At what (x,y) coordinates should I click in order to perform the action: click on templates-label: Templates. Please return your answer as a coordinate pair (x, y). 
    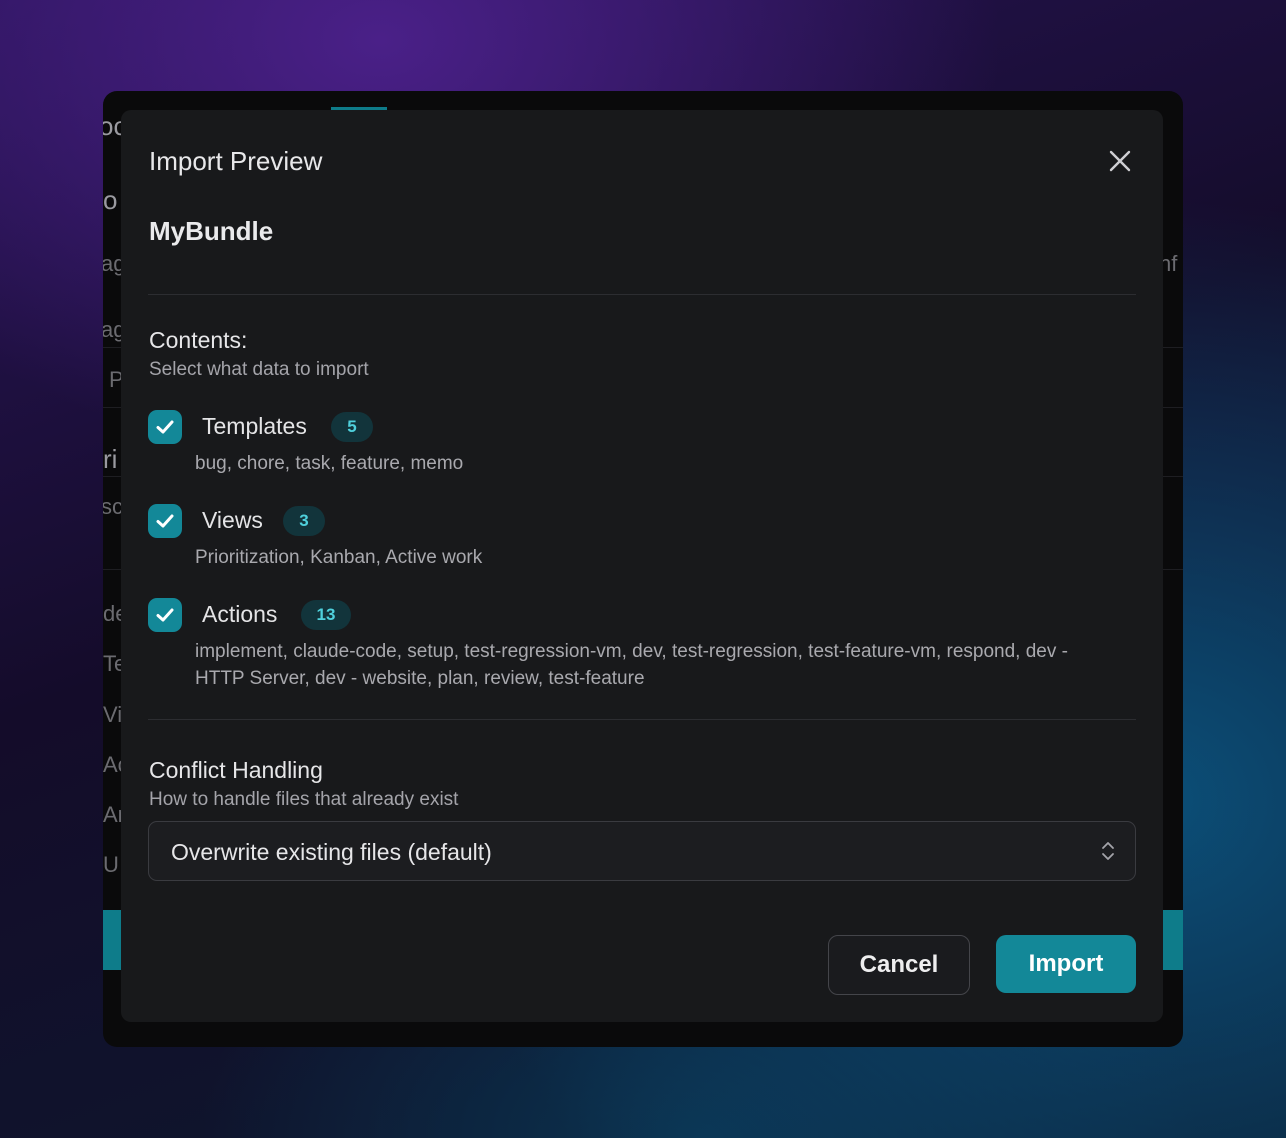
    Looking at the image, I should click on (254, 426).